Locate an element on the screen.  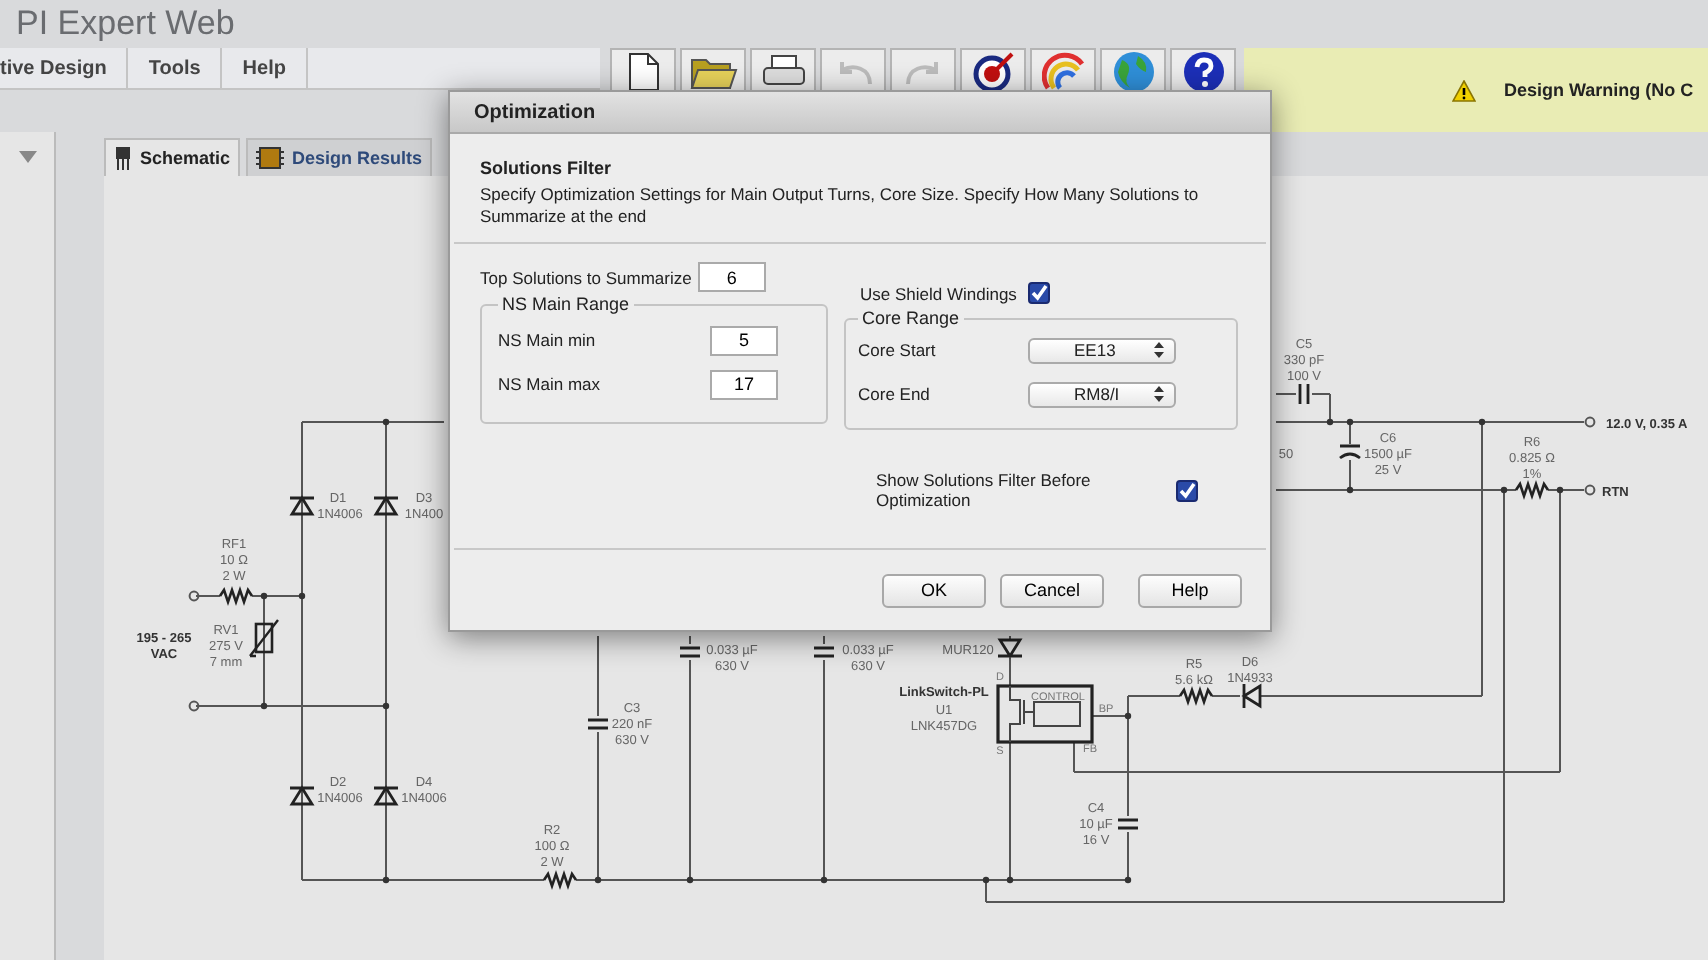
globe-icon is located at coordinates (1133, 72).